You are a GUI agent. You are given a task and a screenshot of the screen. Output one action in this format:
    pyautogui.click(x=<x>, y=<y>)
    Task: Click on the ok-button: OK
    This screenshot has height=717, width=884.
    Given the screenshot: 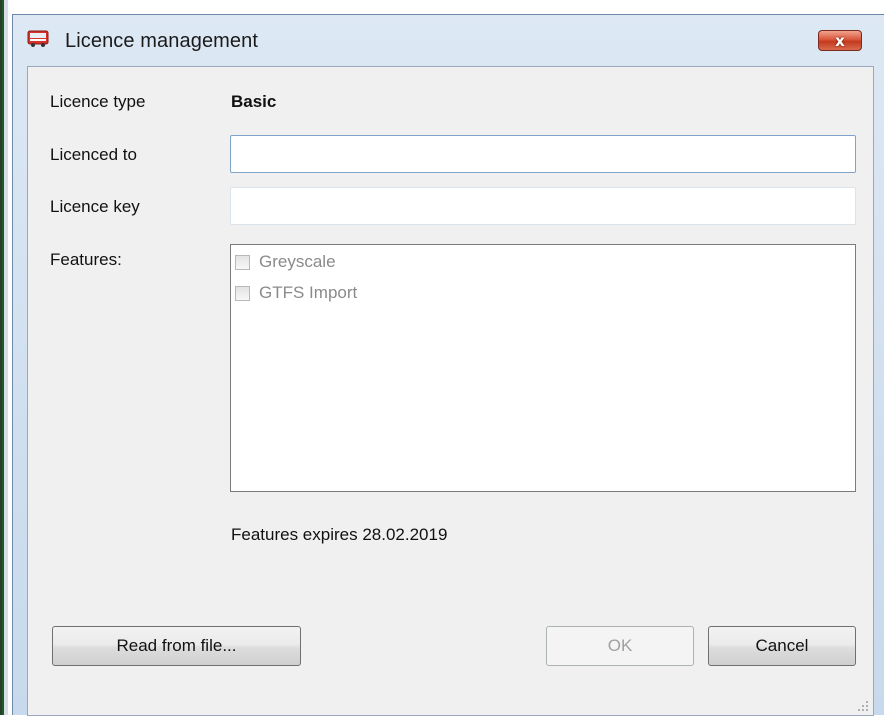 What is the action you would take?
    pyautogui.click(x=620, y=646)
    